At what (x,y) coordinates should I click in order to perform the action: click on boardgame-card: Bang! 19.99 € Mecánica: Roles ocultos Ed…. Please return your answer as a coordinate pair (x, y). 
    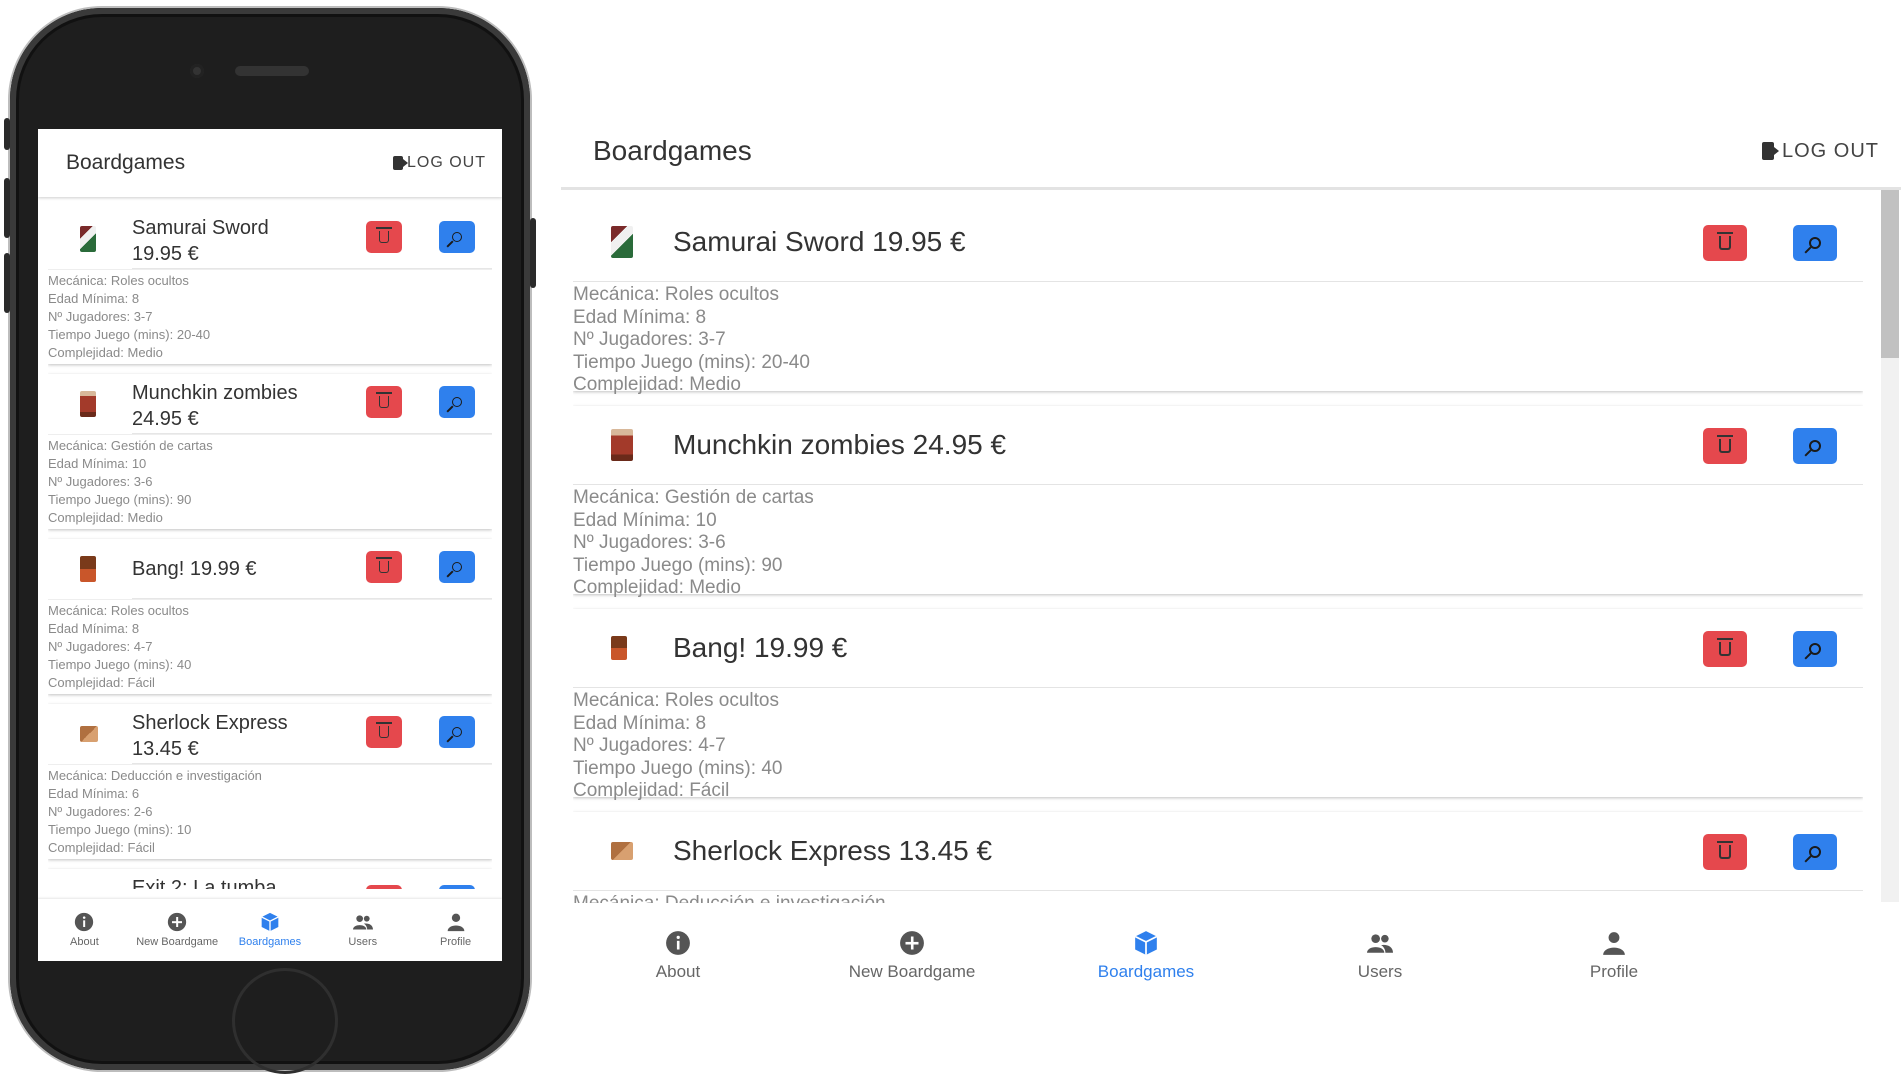
    Looking at the image, I should click on (1218, 705).